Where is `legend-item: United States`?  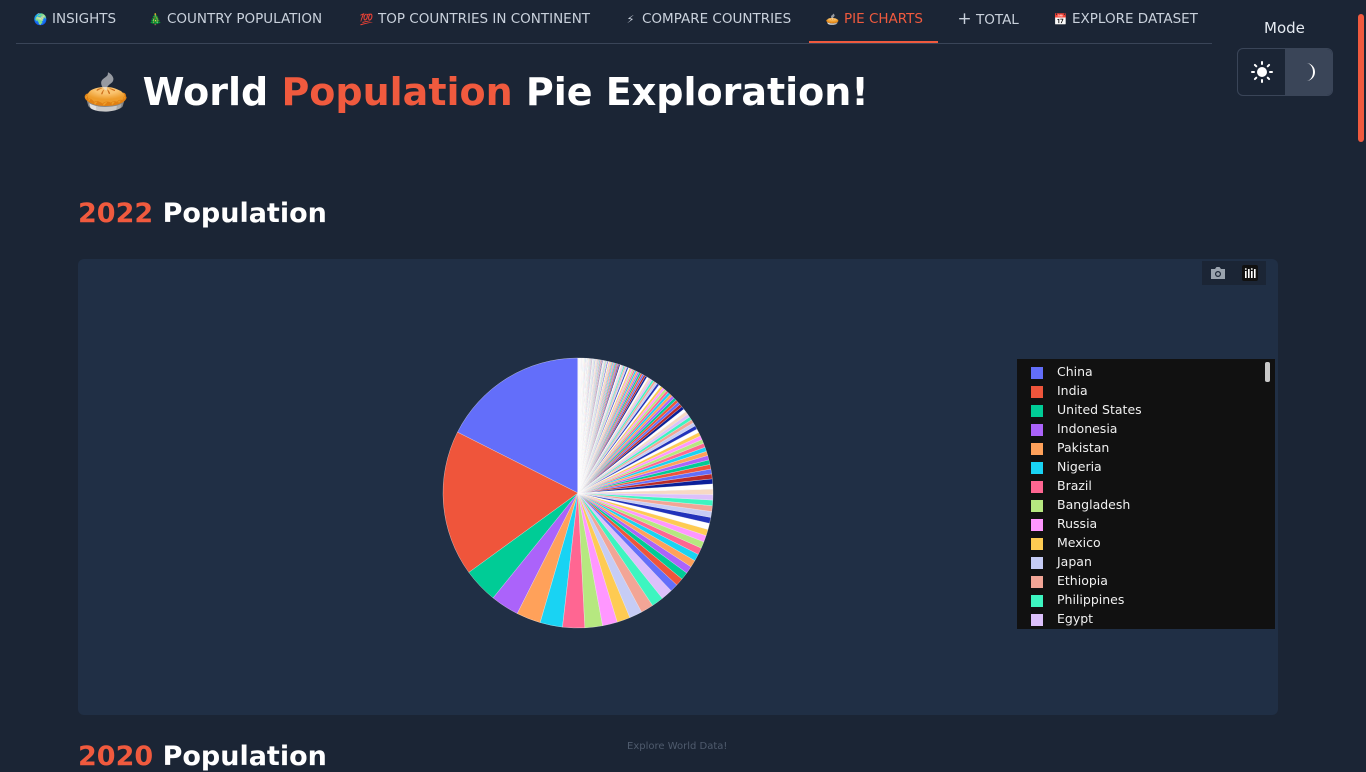 legend-item: United States is located at coordinates (1137, 410).